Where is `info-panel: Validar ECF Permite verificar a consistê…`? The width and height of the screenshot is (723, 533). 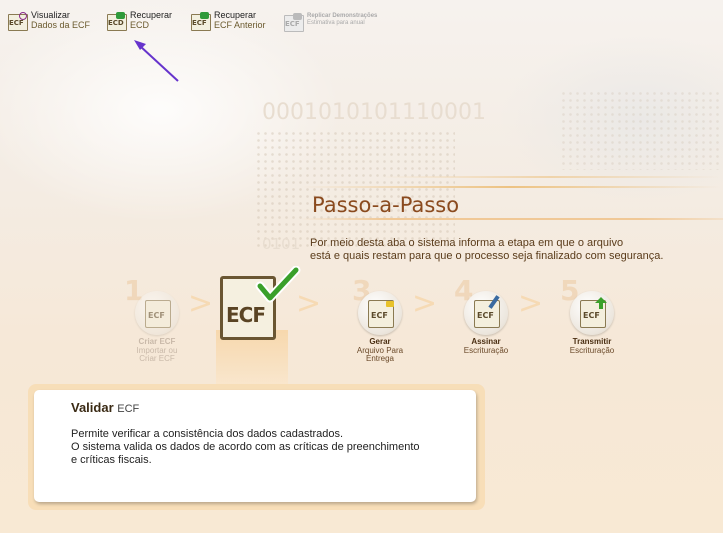 info-panel: Validar ECF Permite verificar a consistê… is located at coordinates (255, 446).